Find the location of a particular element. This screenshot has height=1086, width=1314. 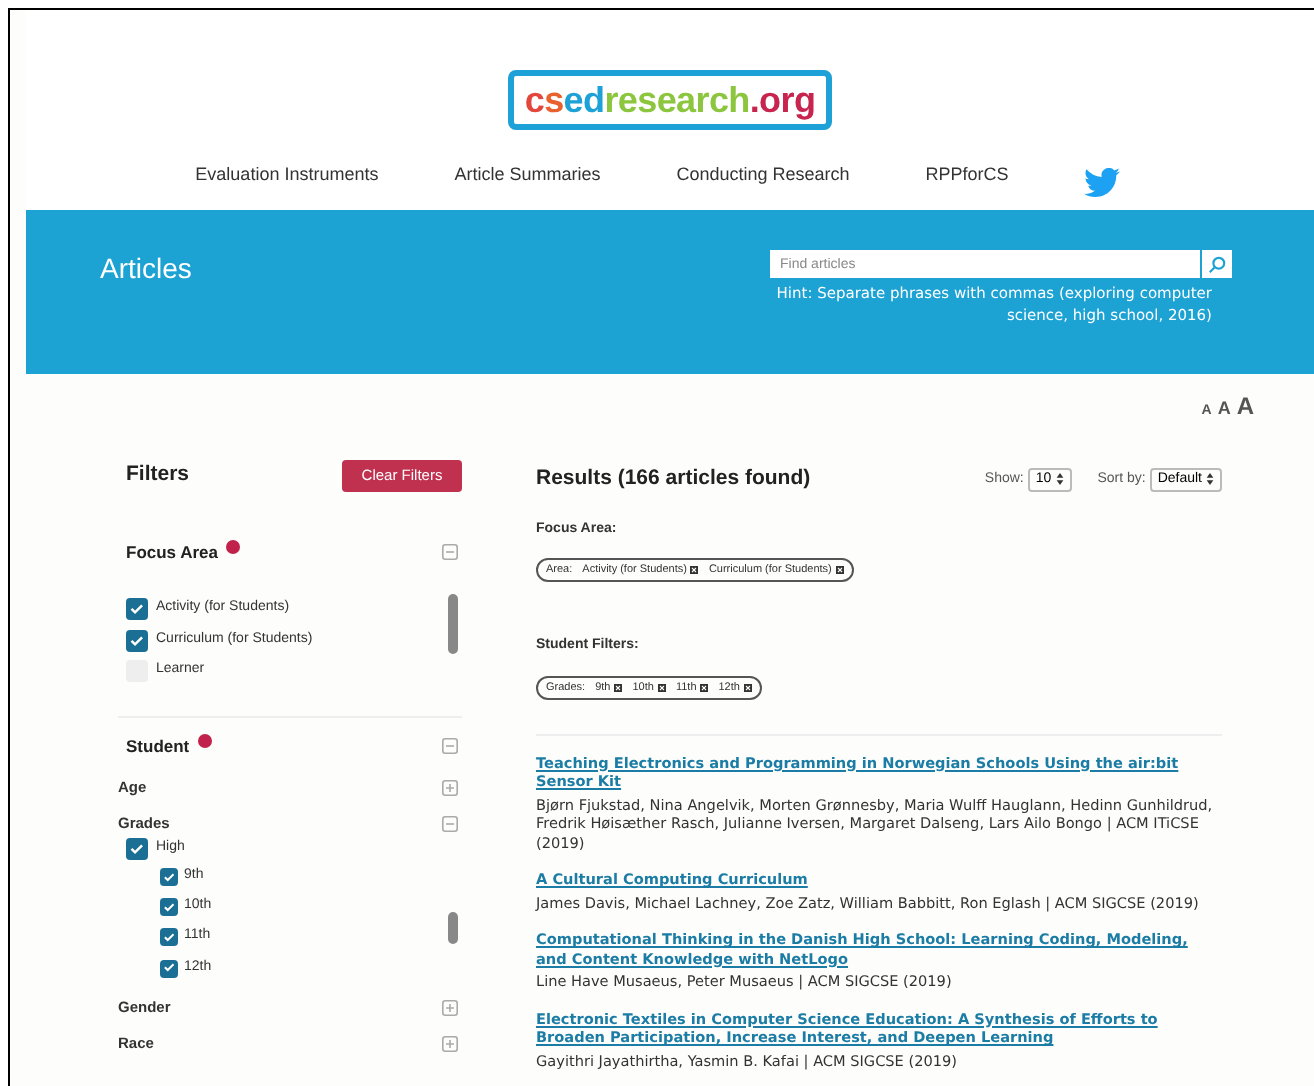

search-icon is located at coordinates (1217, 264).